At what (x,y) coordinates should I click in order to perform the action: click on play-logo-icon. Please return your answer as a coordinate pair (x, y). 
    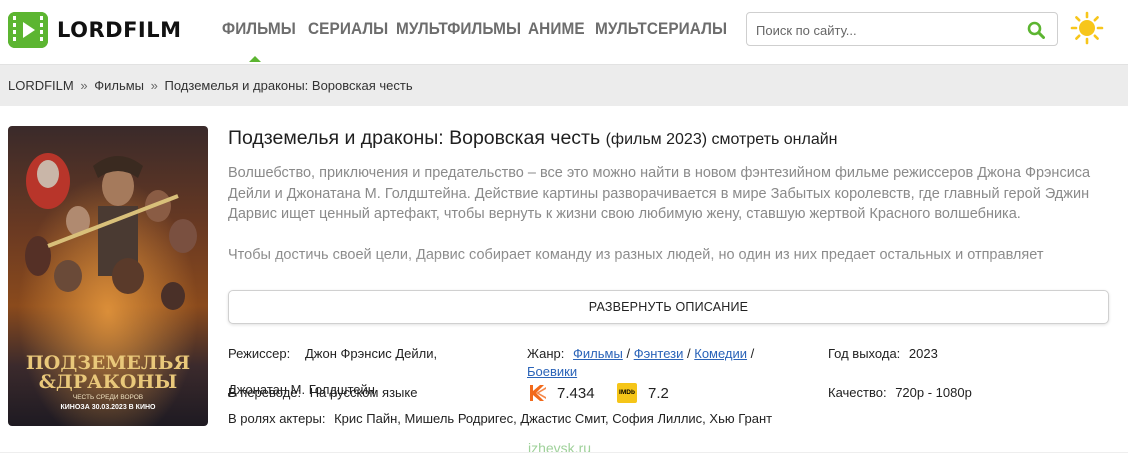
    Looking at the image, I should click on (28, 30).